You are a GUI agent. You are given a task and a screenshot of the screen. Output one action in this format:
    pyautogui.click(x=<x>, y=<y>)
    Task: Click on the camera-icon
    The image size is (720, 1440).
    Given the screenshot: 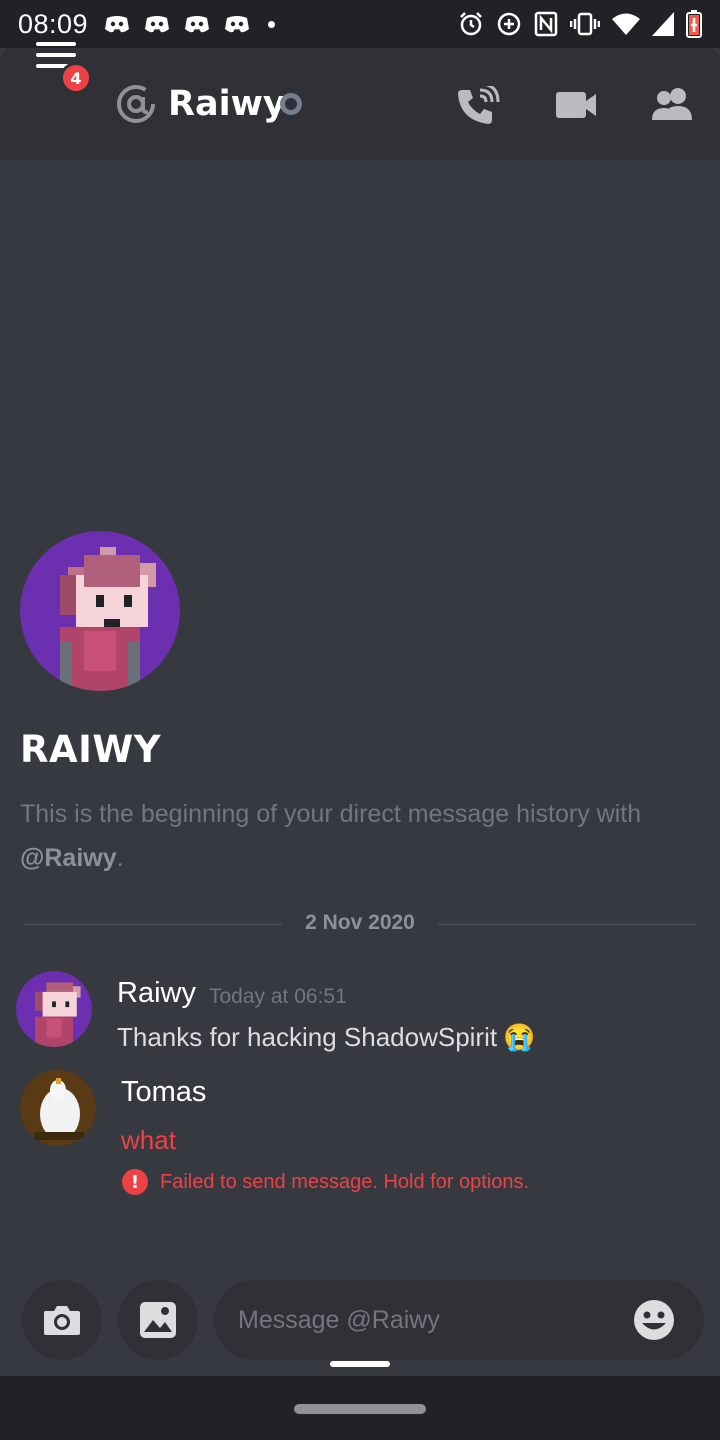 What is the action you would take?
    pyautogui.click(x=62, y=1320)
    